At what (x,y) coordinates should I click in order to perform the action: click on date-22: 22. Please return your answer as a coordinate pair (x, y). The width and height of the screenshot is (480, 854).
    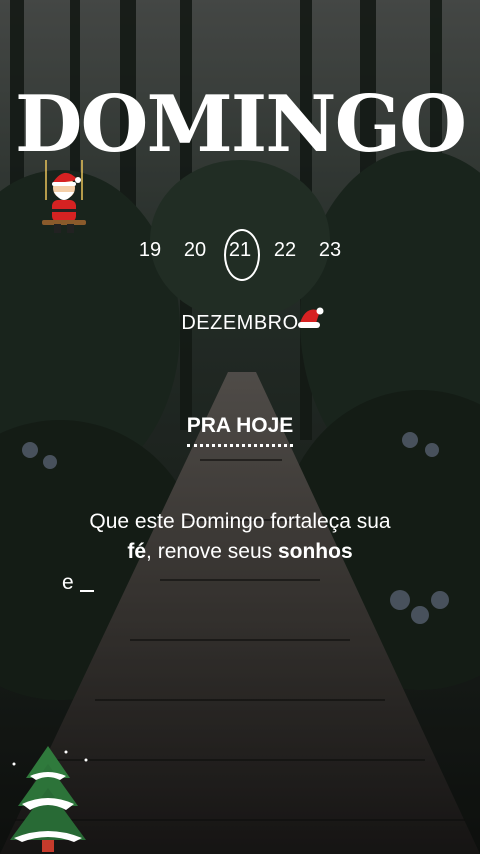
    Looking at the image, I should click on (285, 250).